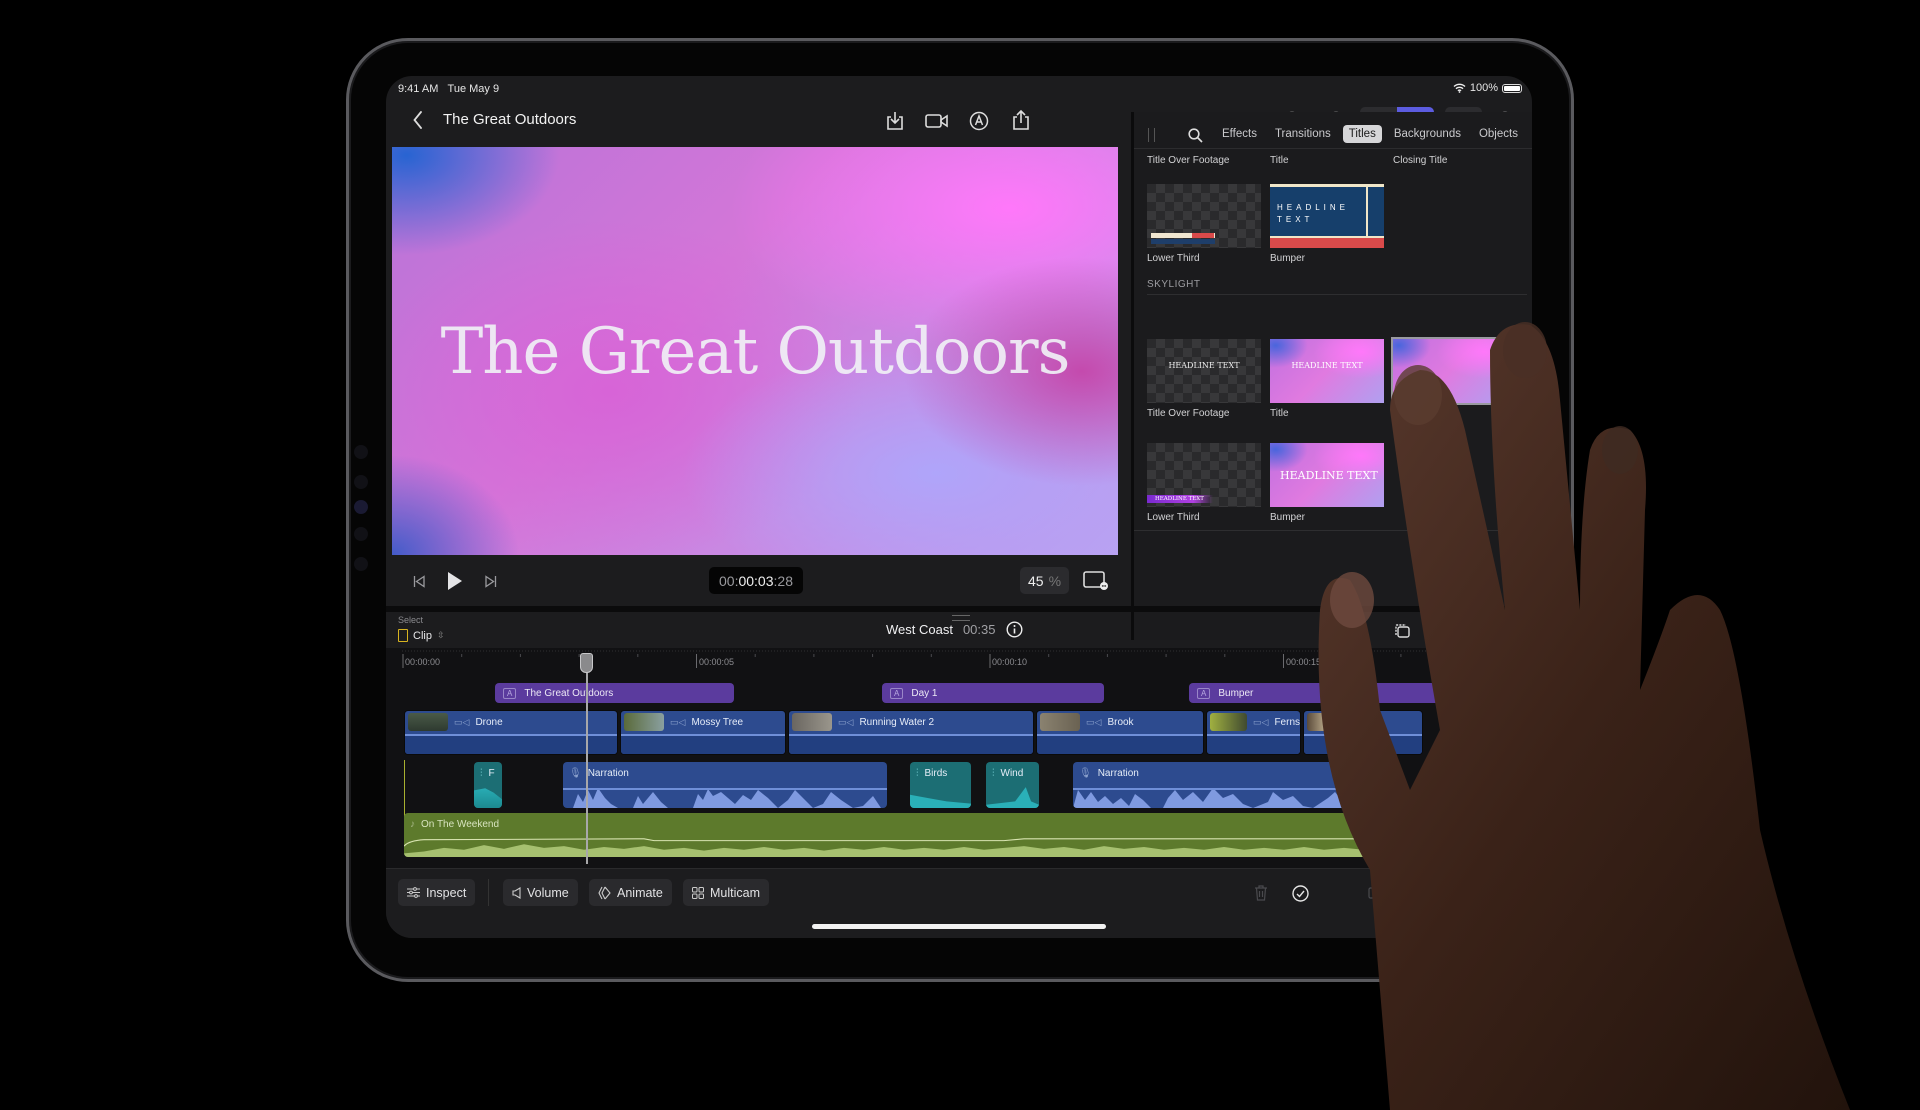 This screenshot has height=1110, width=1920. Describe the element at coordinates (423, 662) in the screenshot. I see `ruler-label: 00:00:00` at that location.